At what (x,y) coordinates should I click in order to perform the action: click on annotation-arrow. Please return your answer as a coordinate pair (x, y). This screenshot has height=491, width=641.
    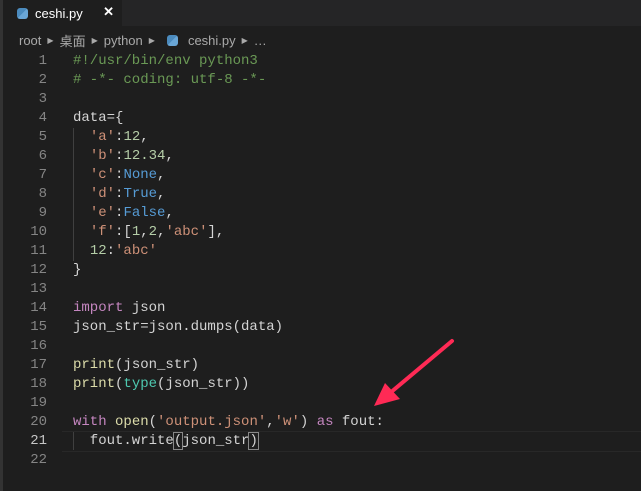
    Looking at the image, I should click on (414, 372).